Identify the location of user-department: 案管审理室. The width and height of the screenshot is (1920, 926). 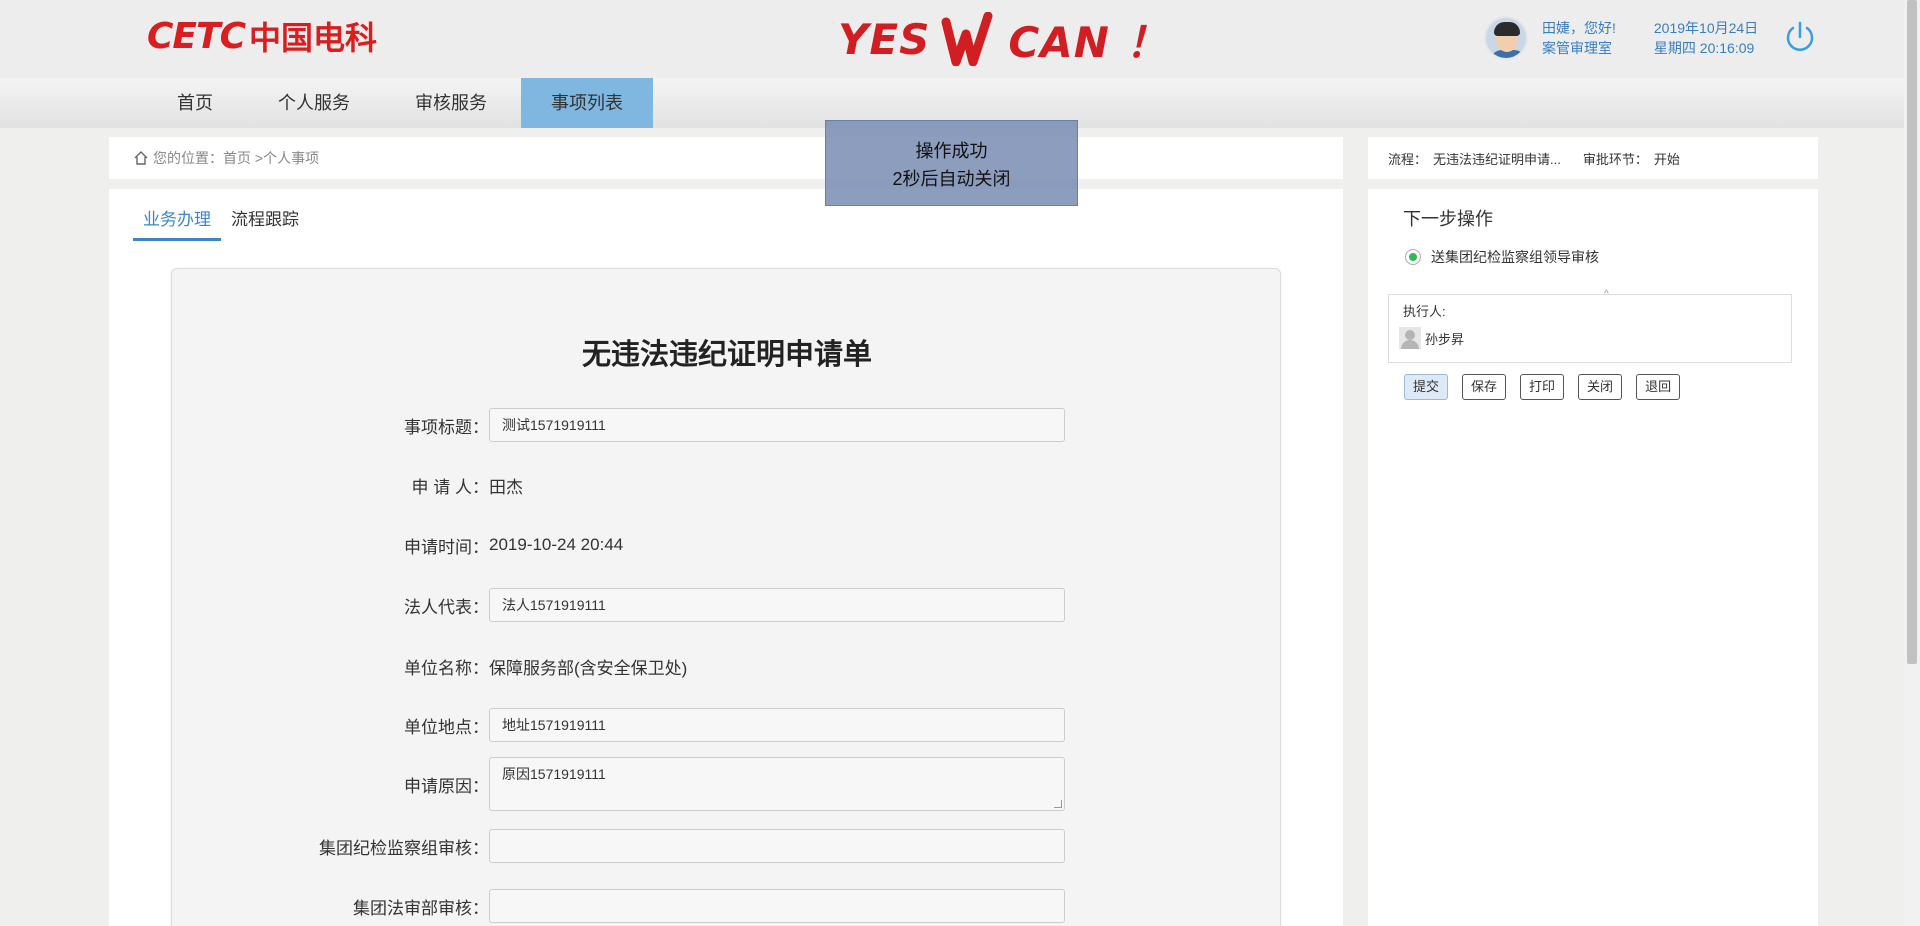
(1577, 48).